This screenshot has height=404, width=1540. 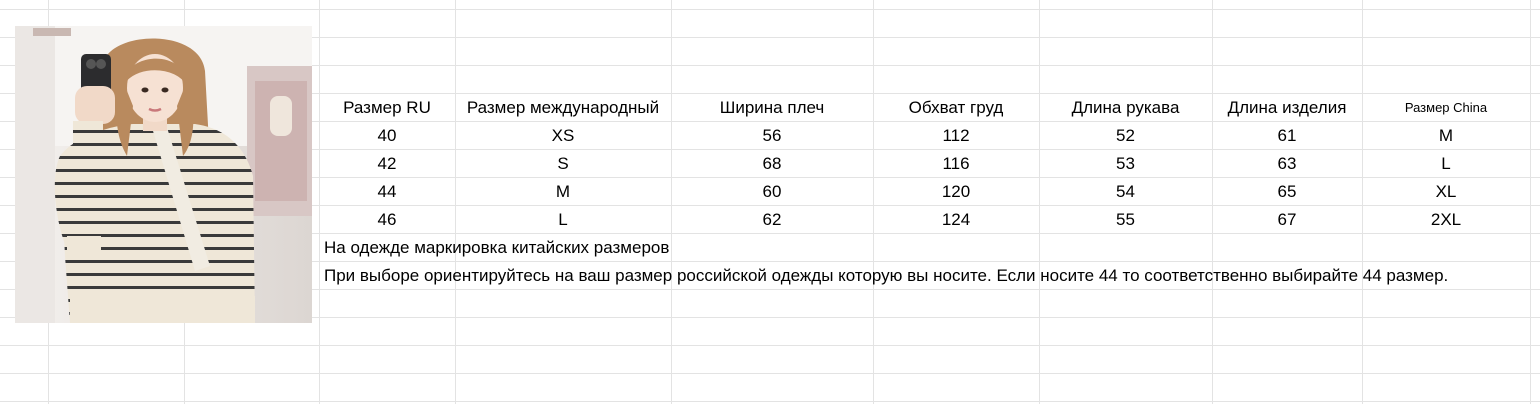 What do you see at coordinates (1287, 219) in the screenshot?
I see `table-cell: 67` at bounding box center [1287, 219].